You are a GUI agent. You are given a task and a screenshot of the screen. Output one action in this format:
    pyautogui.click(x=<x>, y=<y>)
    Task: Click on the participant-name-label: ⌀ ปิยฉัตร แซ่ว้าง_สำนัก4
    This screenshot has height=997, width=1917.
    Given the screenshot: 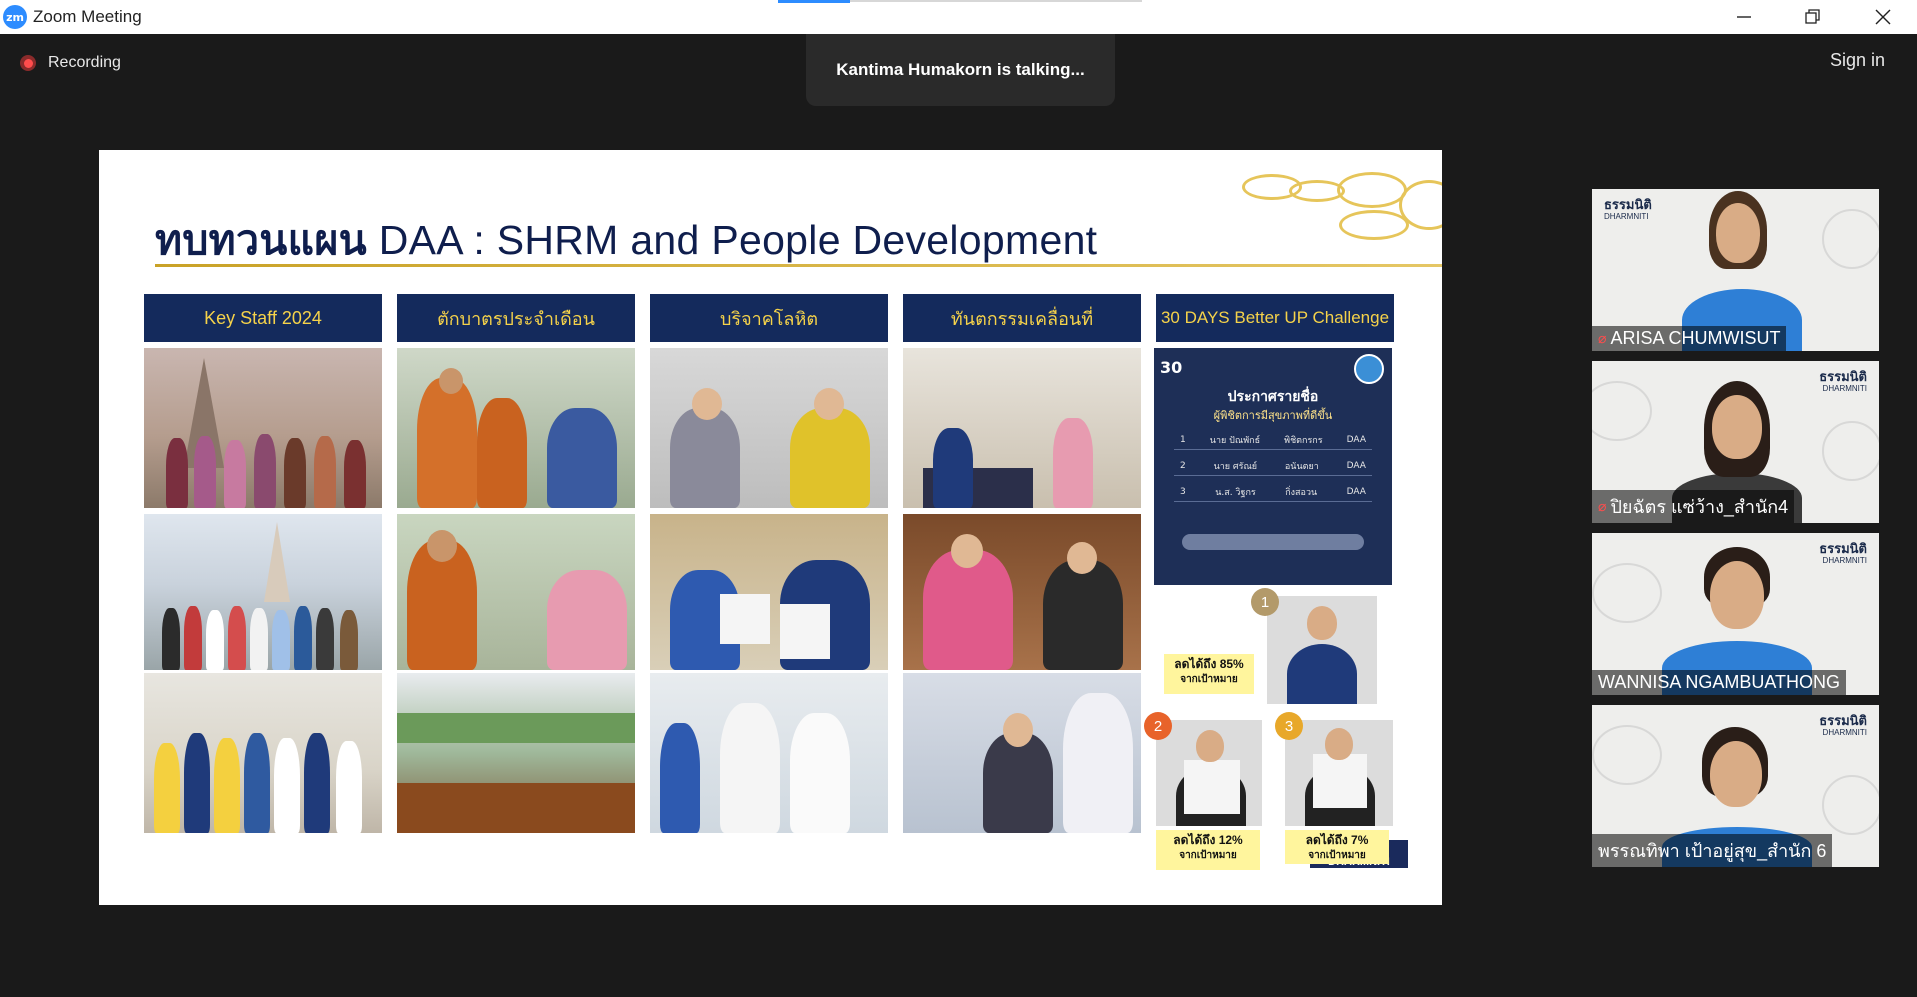 What is the action you would take?
    pyautogui.click(x=1693, y=506)
    